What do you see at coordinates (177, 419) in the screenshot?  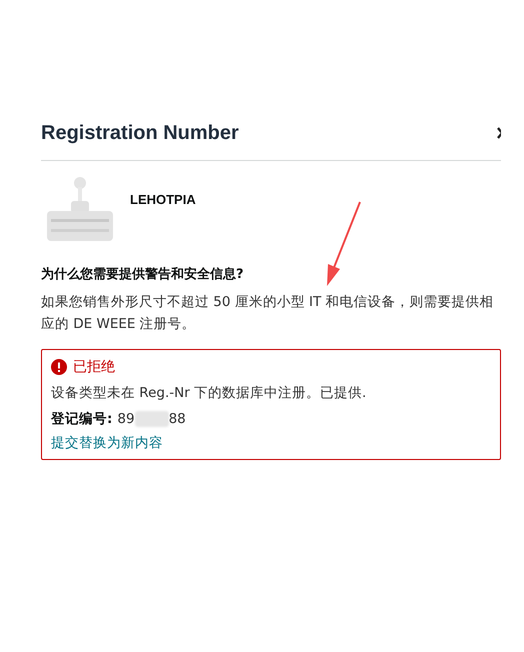 I see `registration-number-end: 88` at bounding box center [177, 419].